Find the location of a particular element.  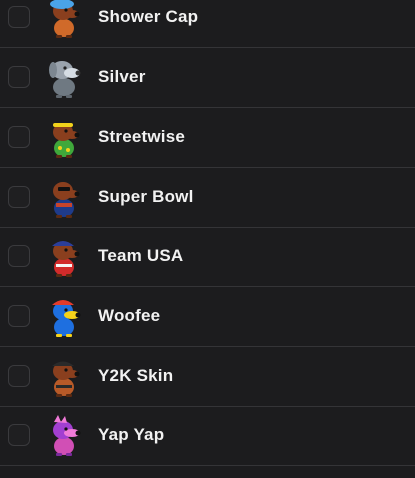

dog-shower-cap-icon is located at coordinates (65, 19).